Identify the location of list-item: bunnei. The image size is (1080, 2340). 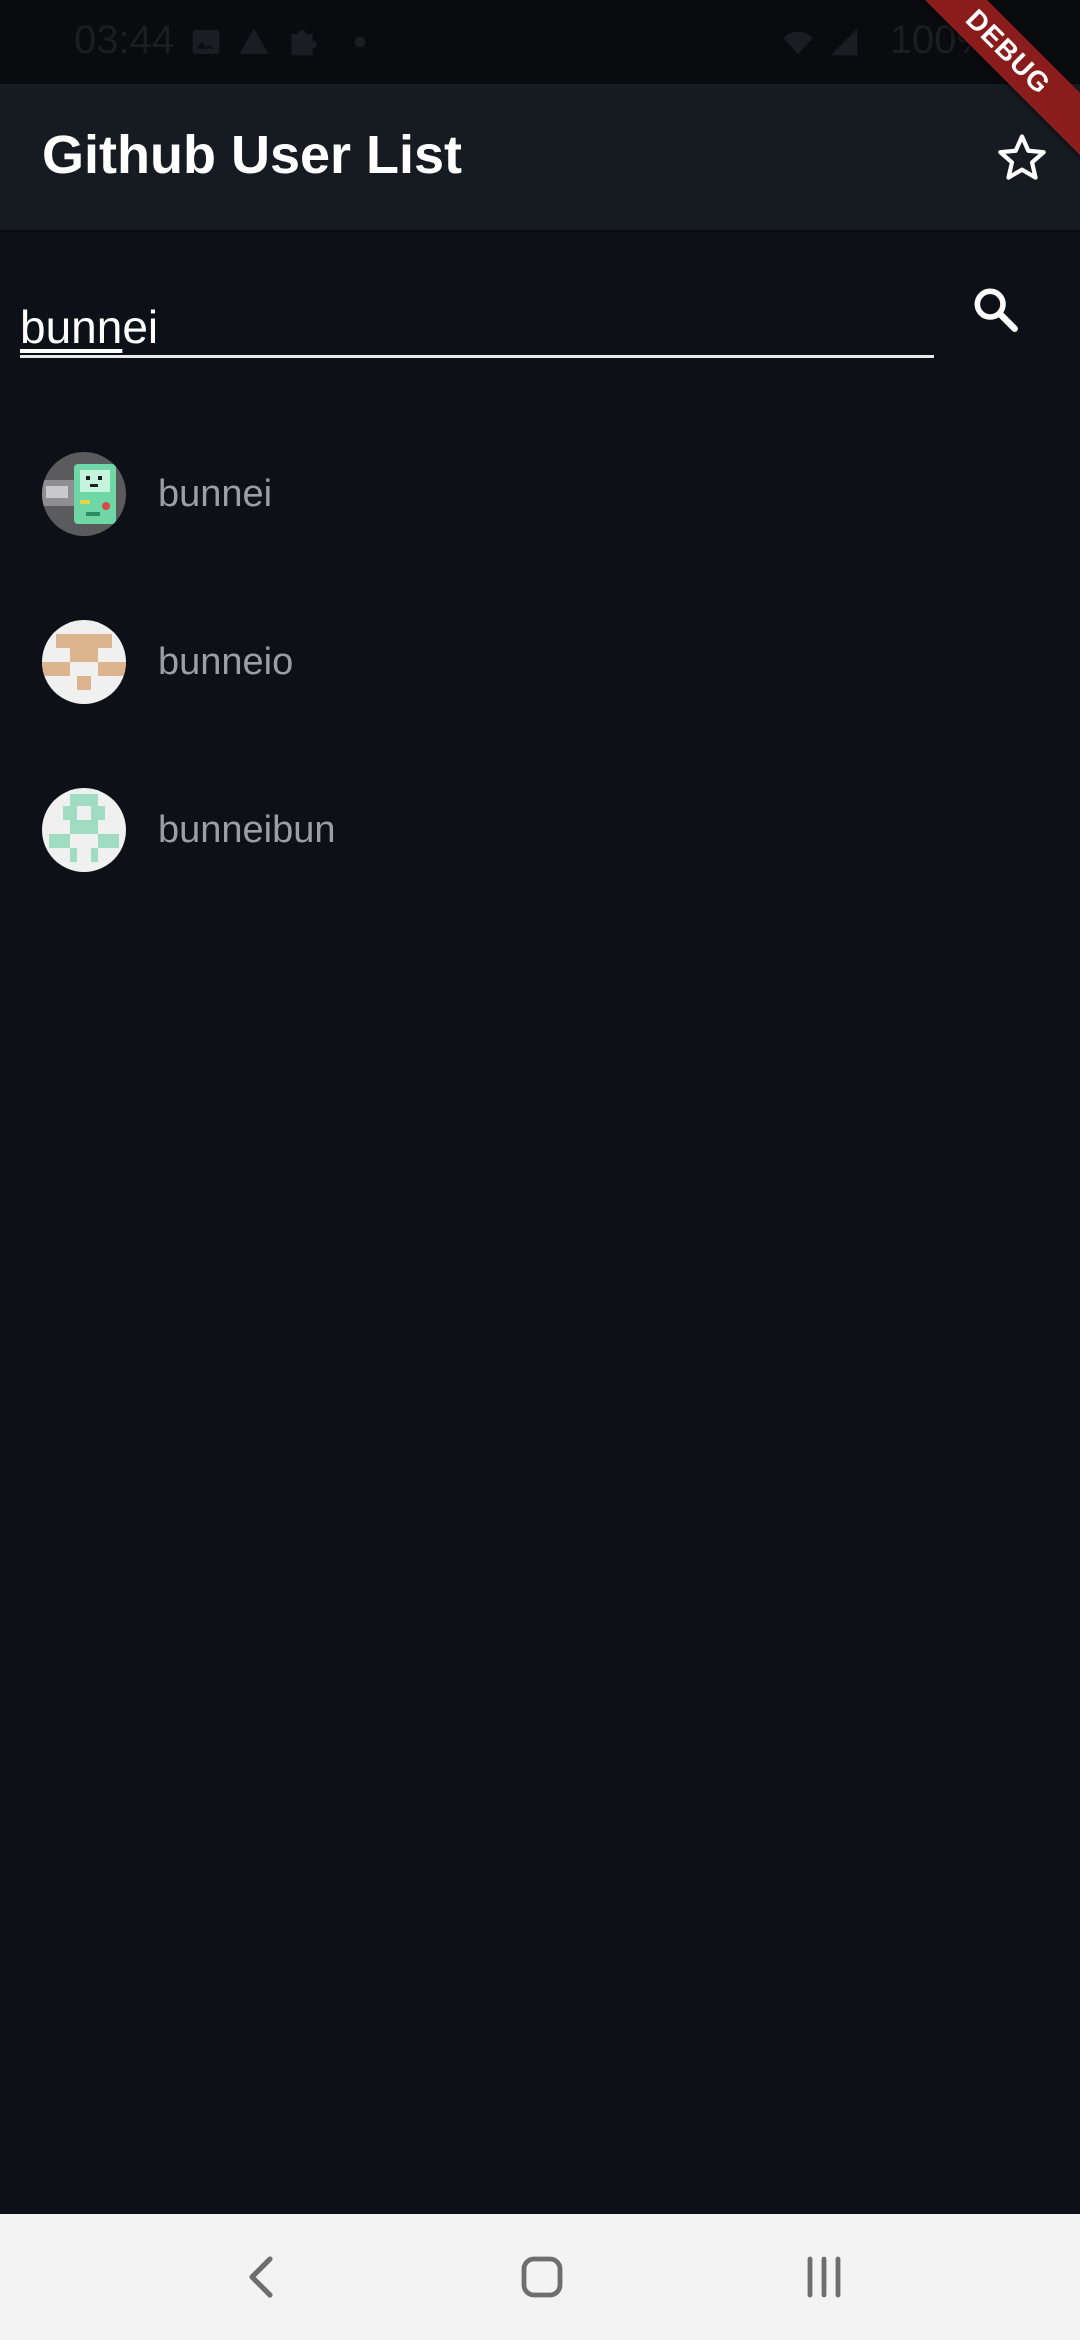
(540, 494).